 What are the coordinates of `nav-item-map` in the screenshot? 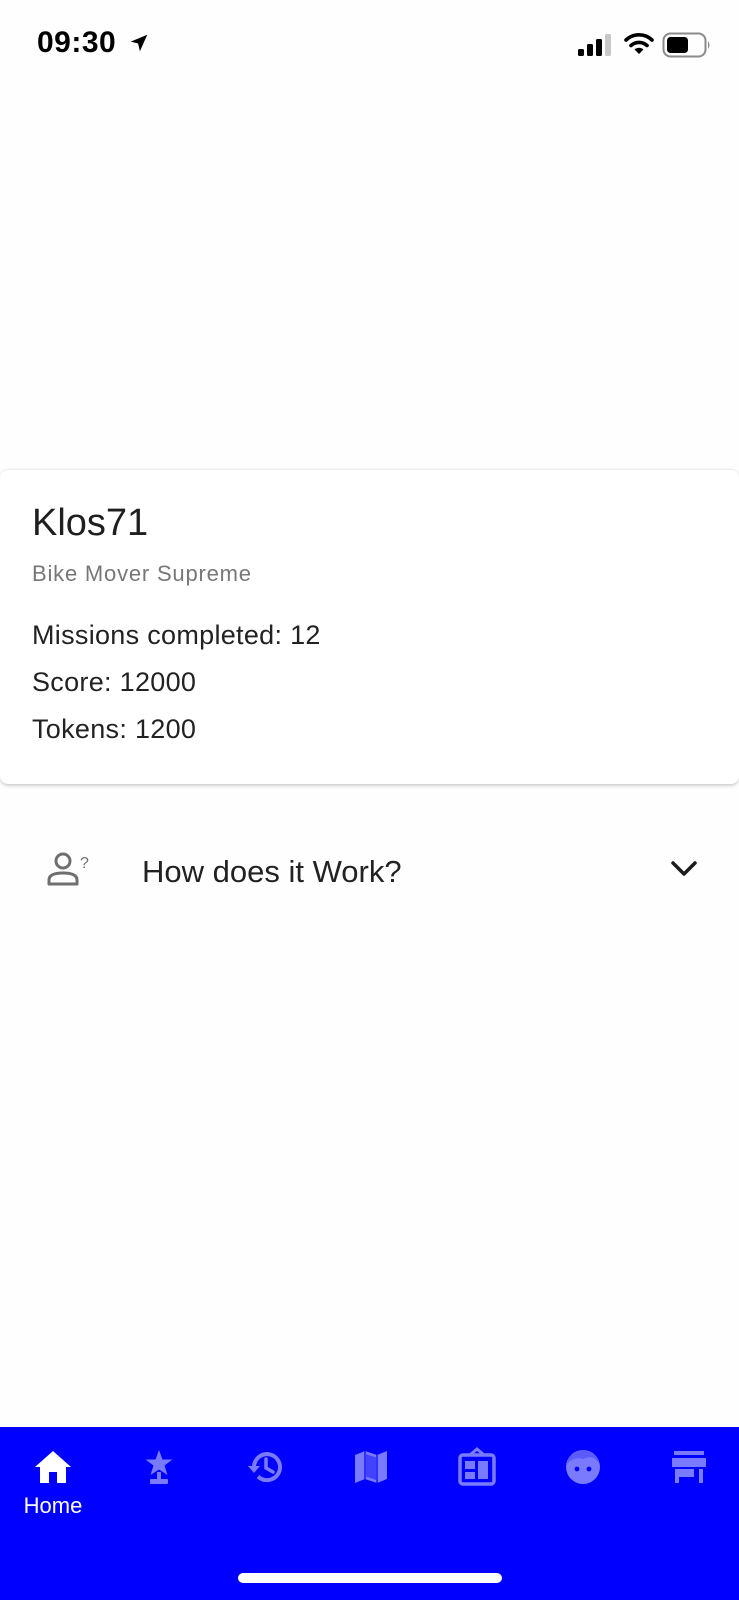 It's located at (371, 1477).